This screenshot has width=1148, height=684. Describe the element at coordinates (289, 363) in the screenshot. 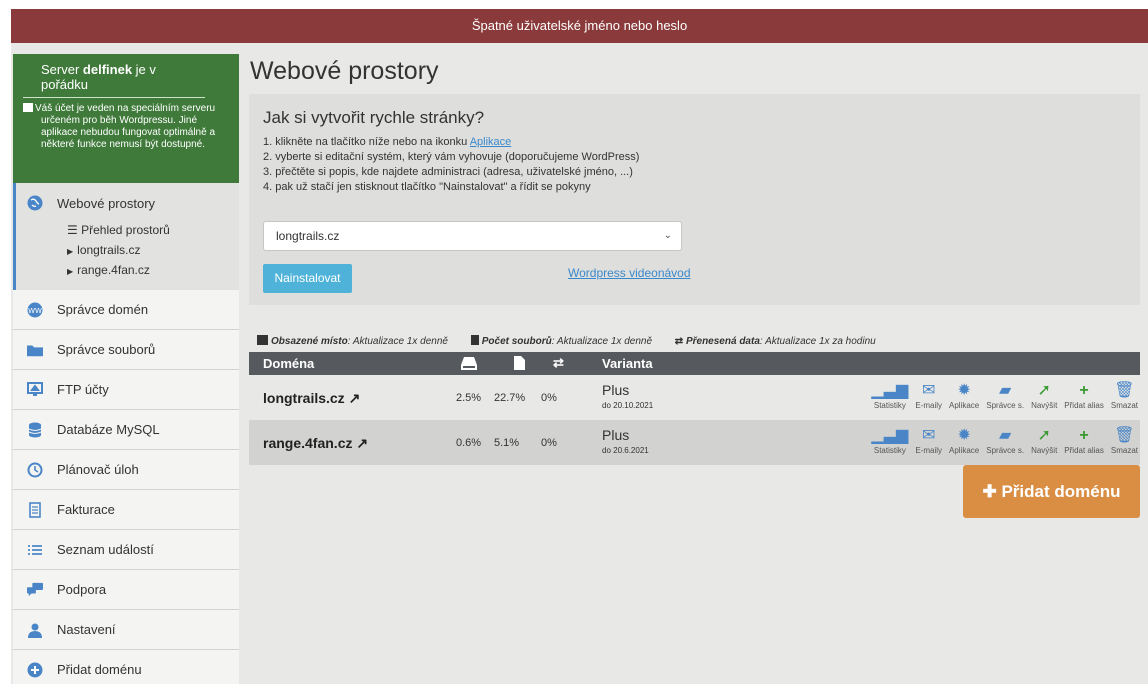

I see `col-domain: Doména` at that location.